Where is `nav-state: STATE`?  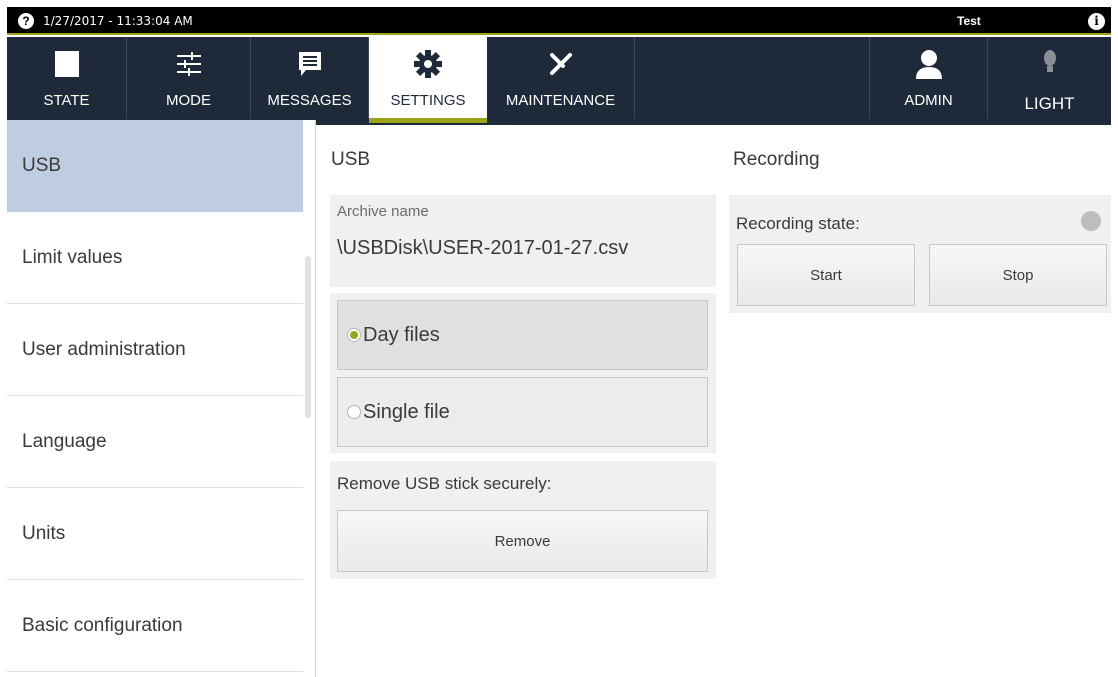 nav-state: STATE is located at coordinates (67, 78).